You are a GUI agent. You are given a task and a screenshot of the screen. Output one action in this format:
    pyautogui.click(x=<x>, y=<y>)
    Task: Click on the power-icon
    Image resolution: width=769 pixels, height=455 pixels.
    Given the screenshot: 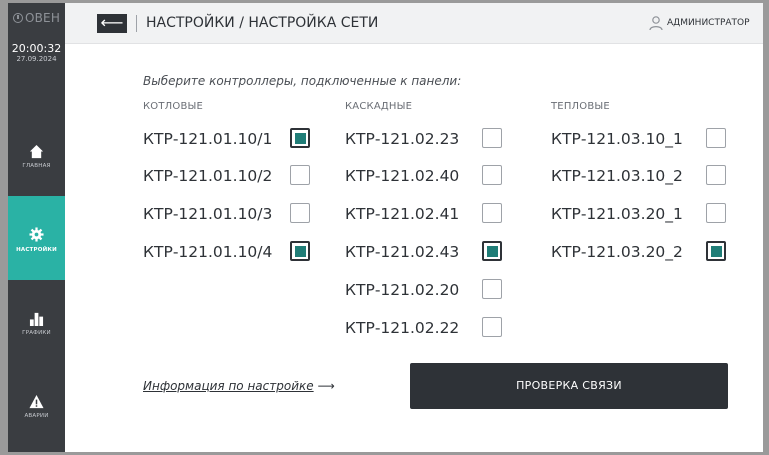 What is the action you would take?
    pyautogui.click(x=17, y=18)
    